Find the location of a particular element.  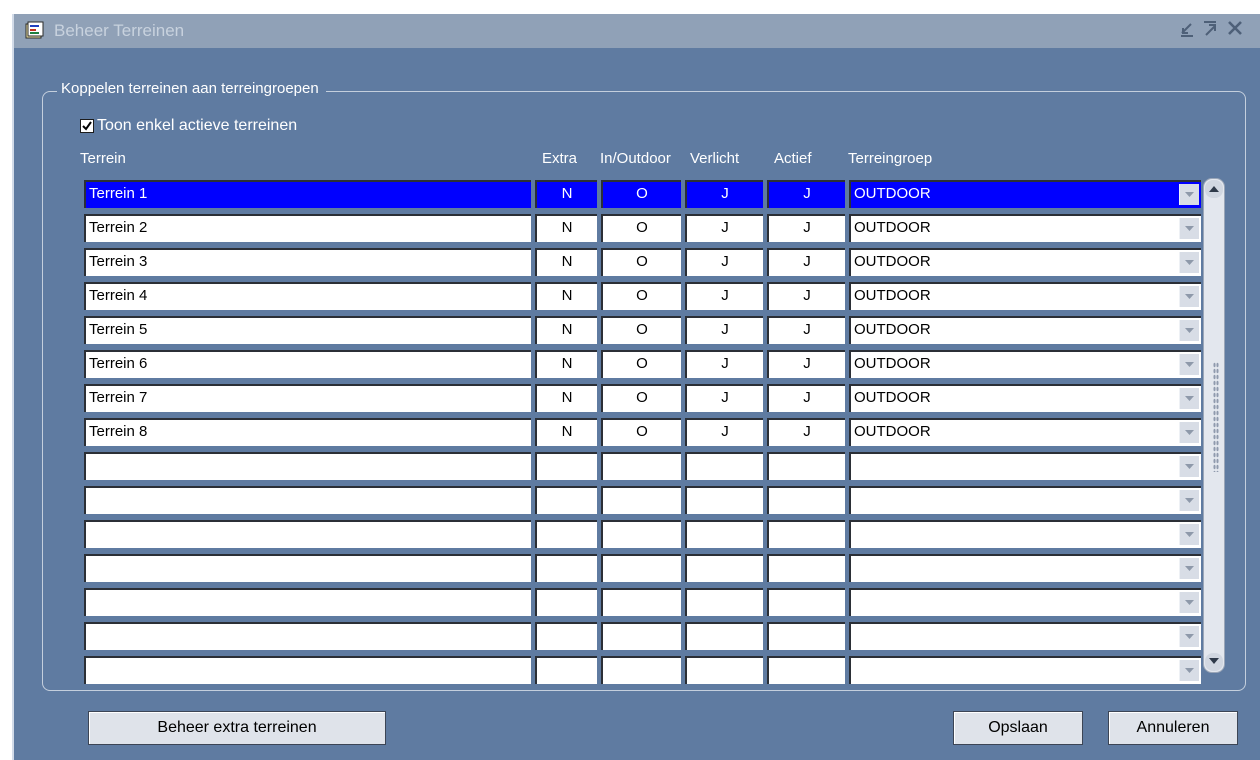

terrein-cell: Terrein 4 is located at coordinates (307, 296).